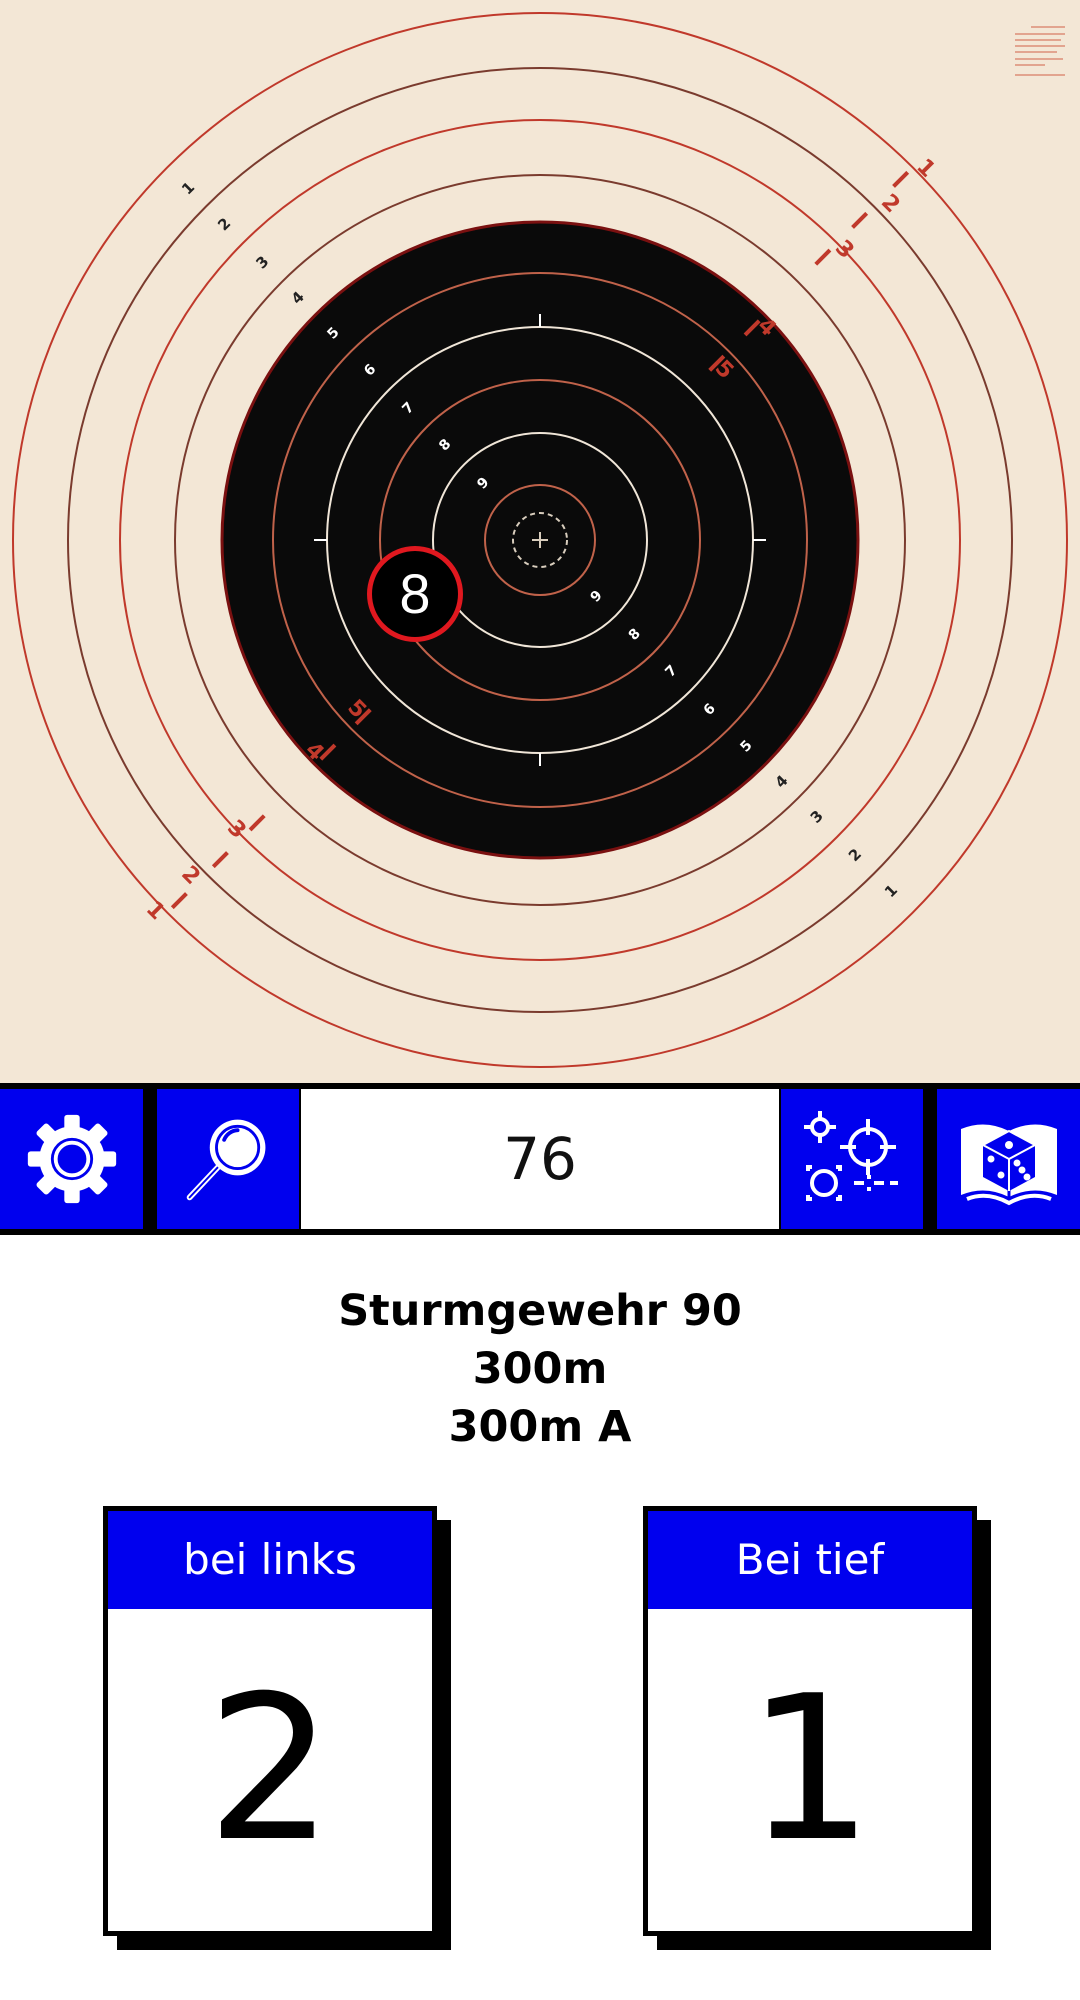 Image resolution: width=1080 pixels, height=2000 pixels. What do you see at coordinates (1040, 52) in the screenshot?
I see `target-print-note` at bounding box center [1040, 52].